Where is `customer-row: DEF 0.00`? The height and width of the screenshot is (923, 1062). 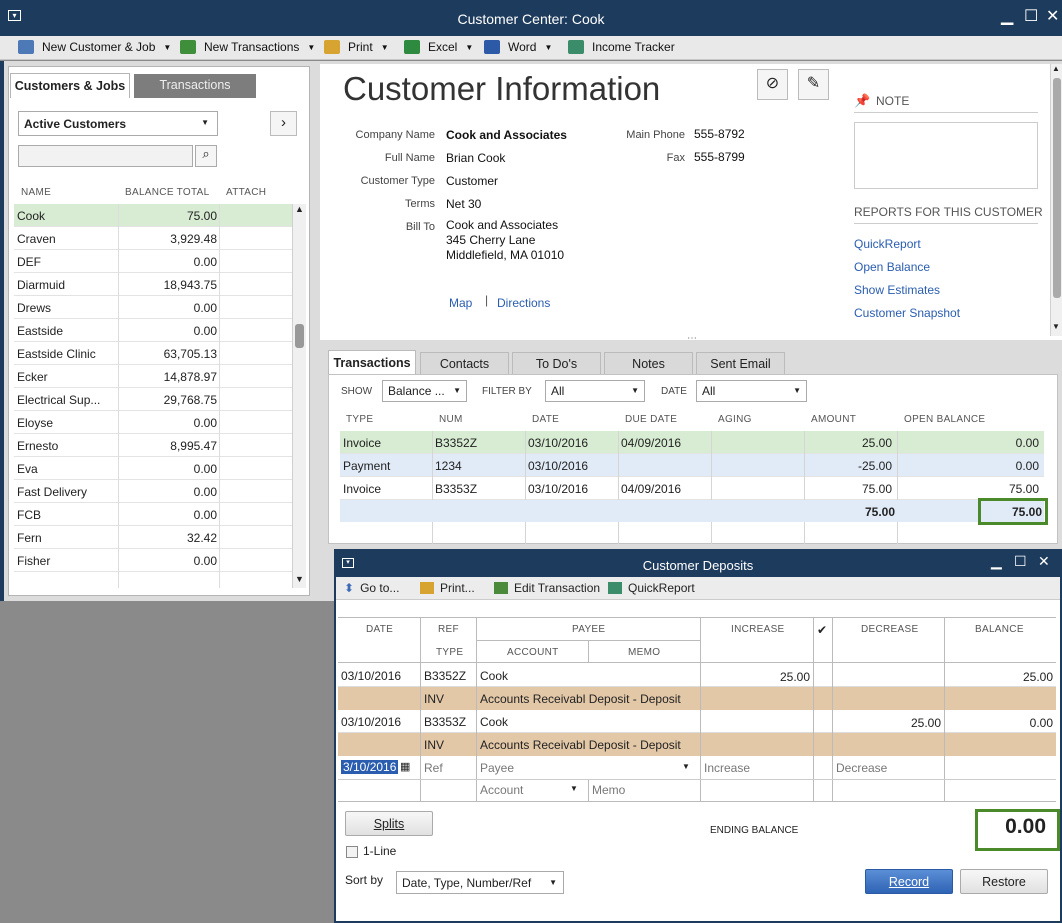
customer-row: DEF 0.00 is located at coordinates (153, 261).